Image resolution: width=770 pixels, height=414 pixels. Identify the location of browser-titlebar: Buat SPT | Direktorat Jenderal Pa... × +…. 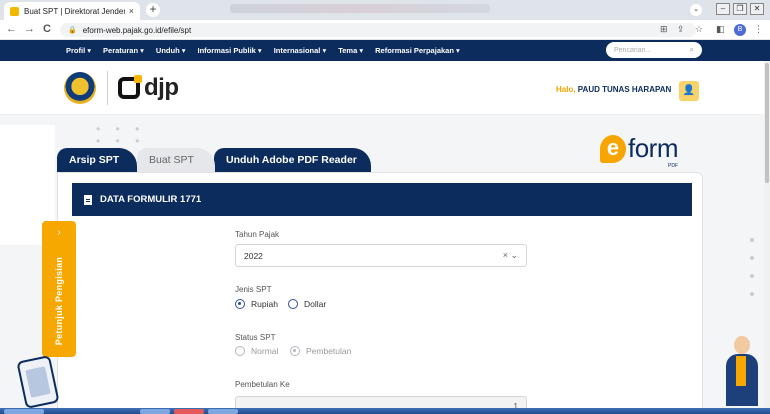
(385, 10).